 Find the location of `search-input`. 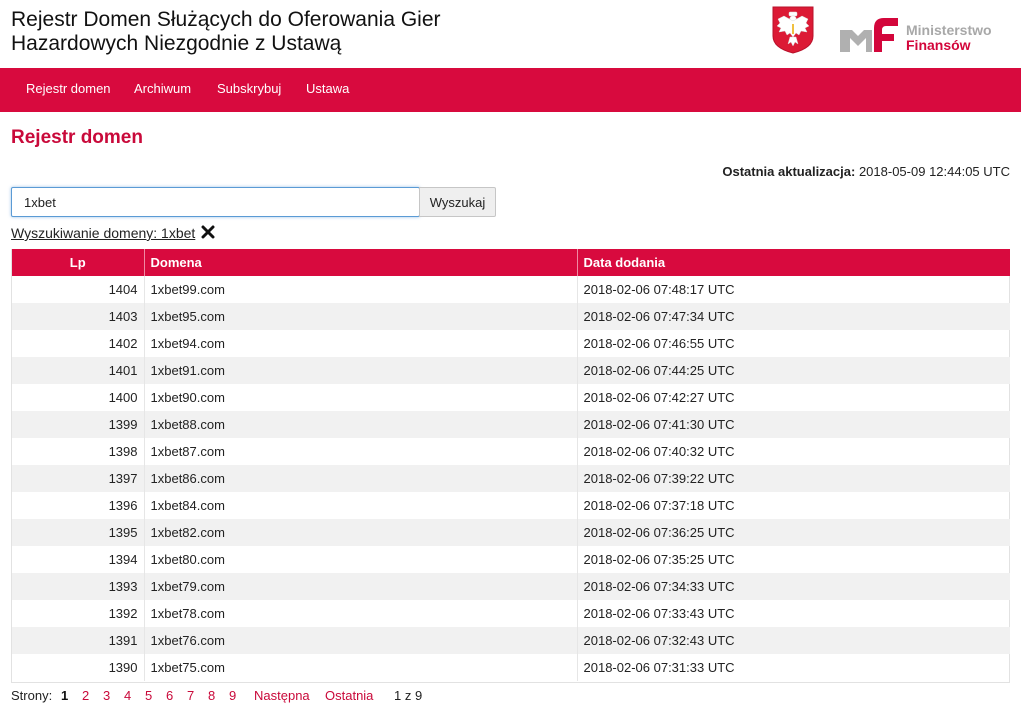

search-input is located at coordinates (215, 202).